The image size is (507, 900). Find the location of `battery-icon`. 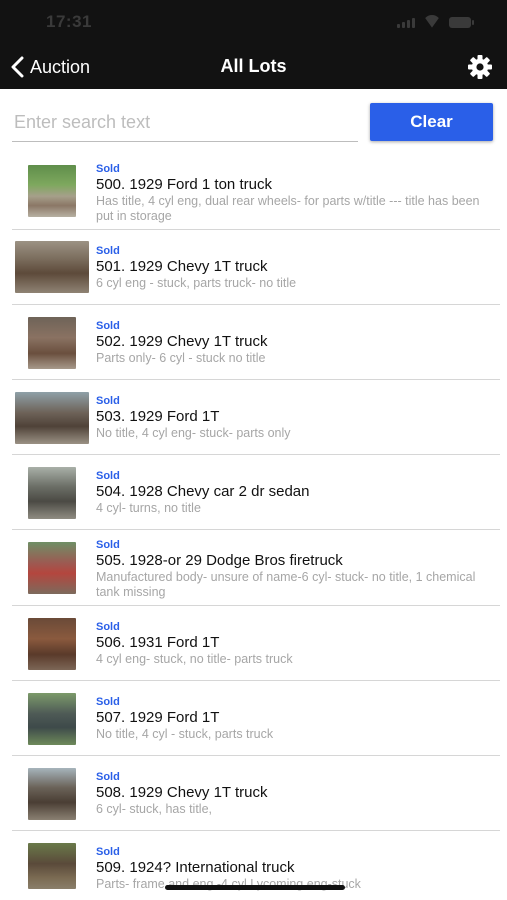

battery-icon is located at coordinates (461, 22).